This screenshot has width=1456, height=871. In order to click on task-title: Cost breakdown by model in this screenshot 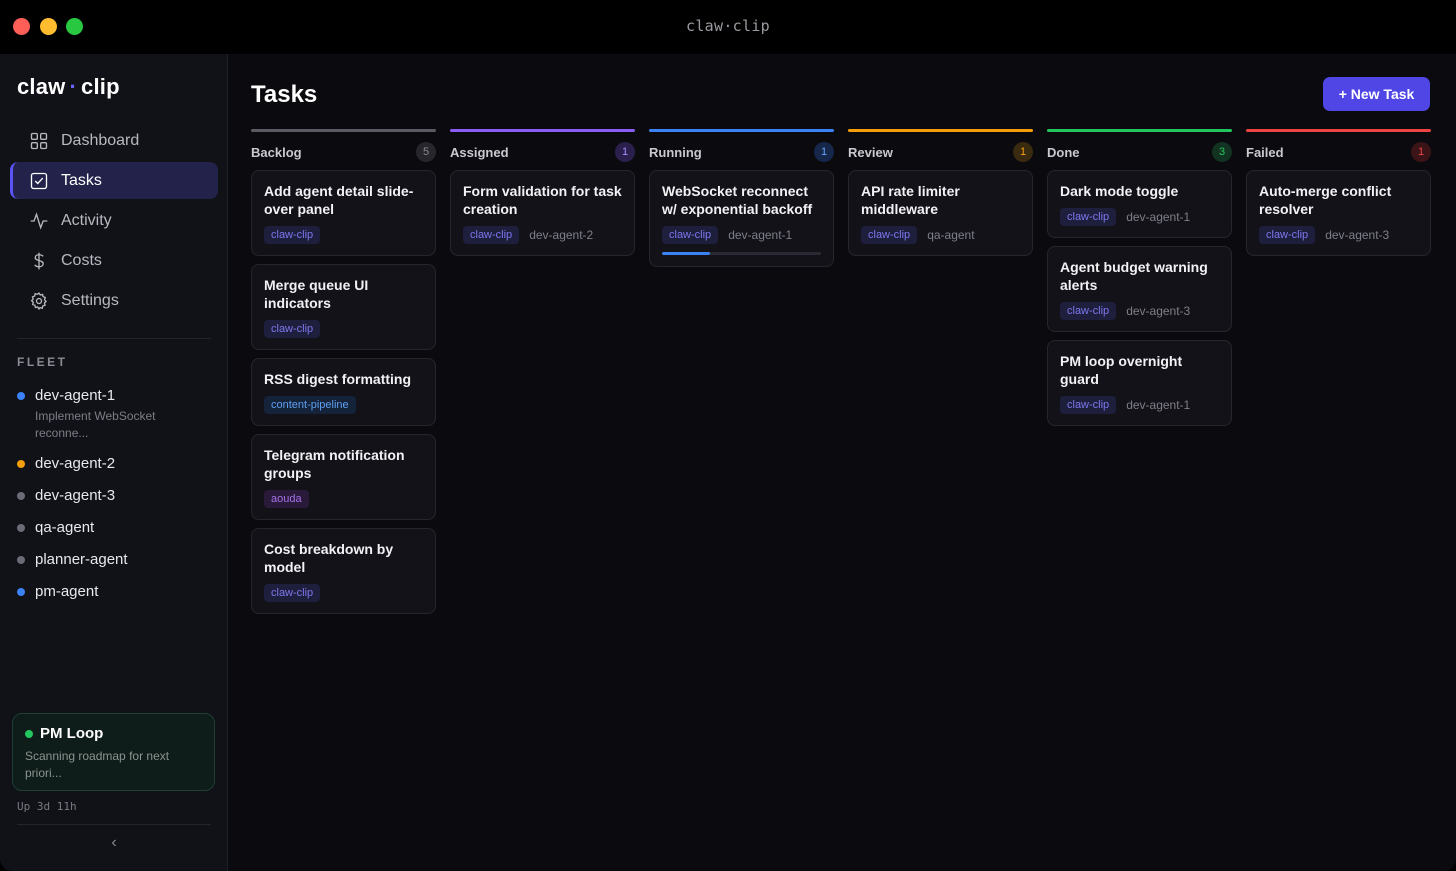, I will do `click(329, 558)`.